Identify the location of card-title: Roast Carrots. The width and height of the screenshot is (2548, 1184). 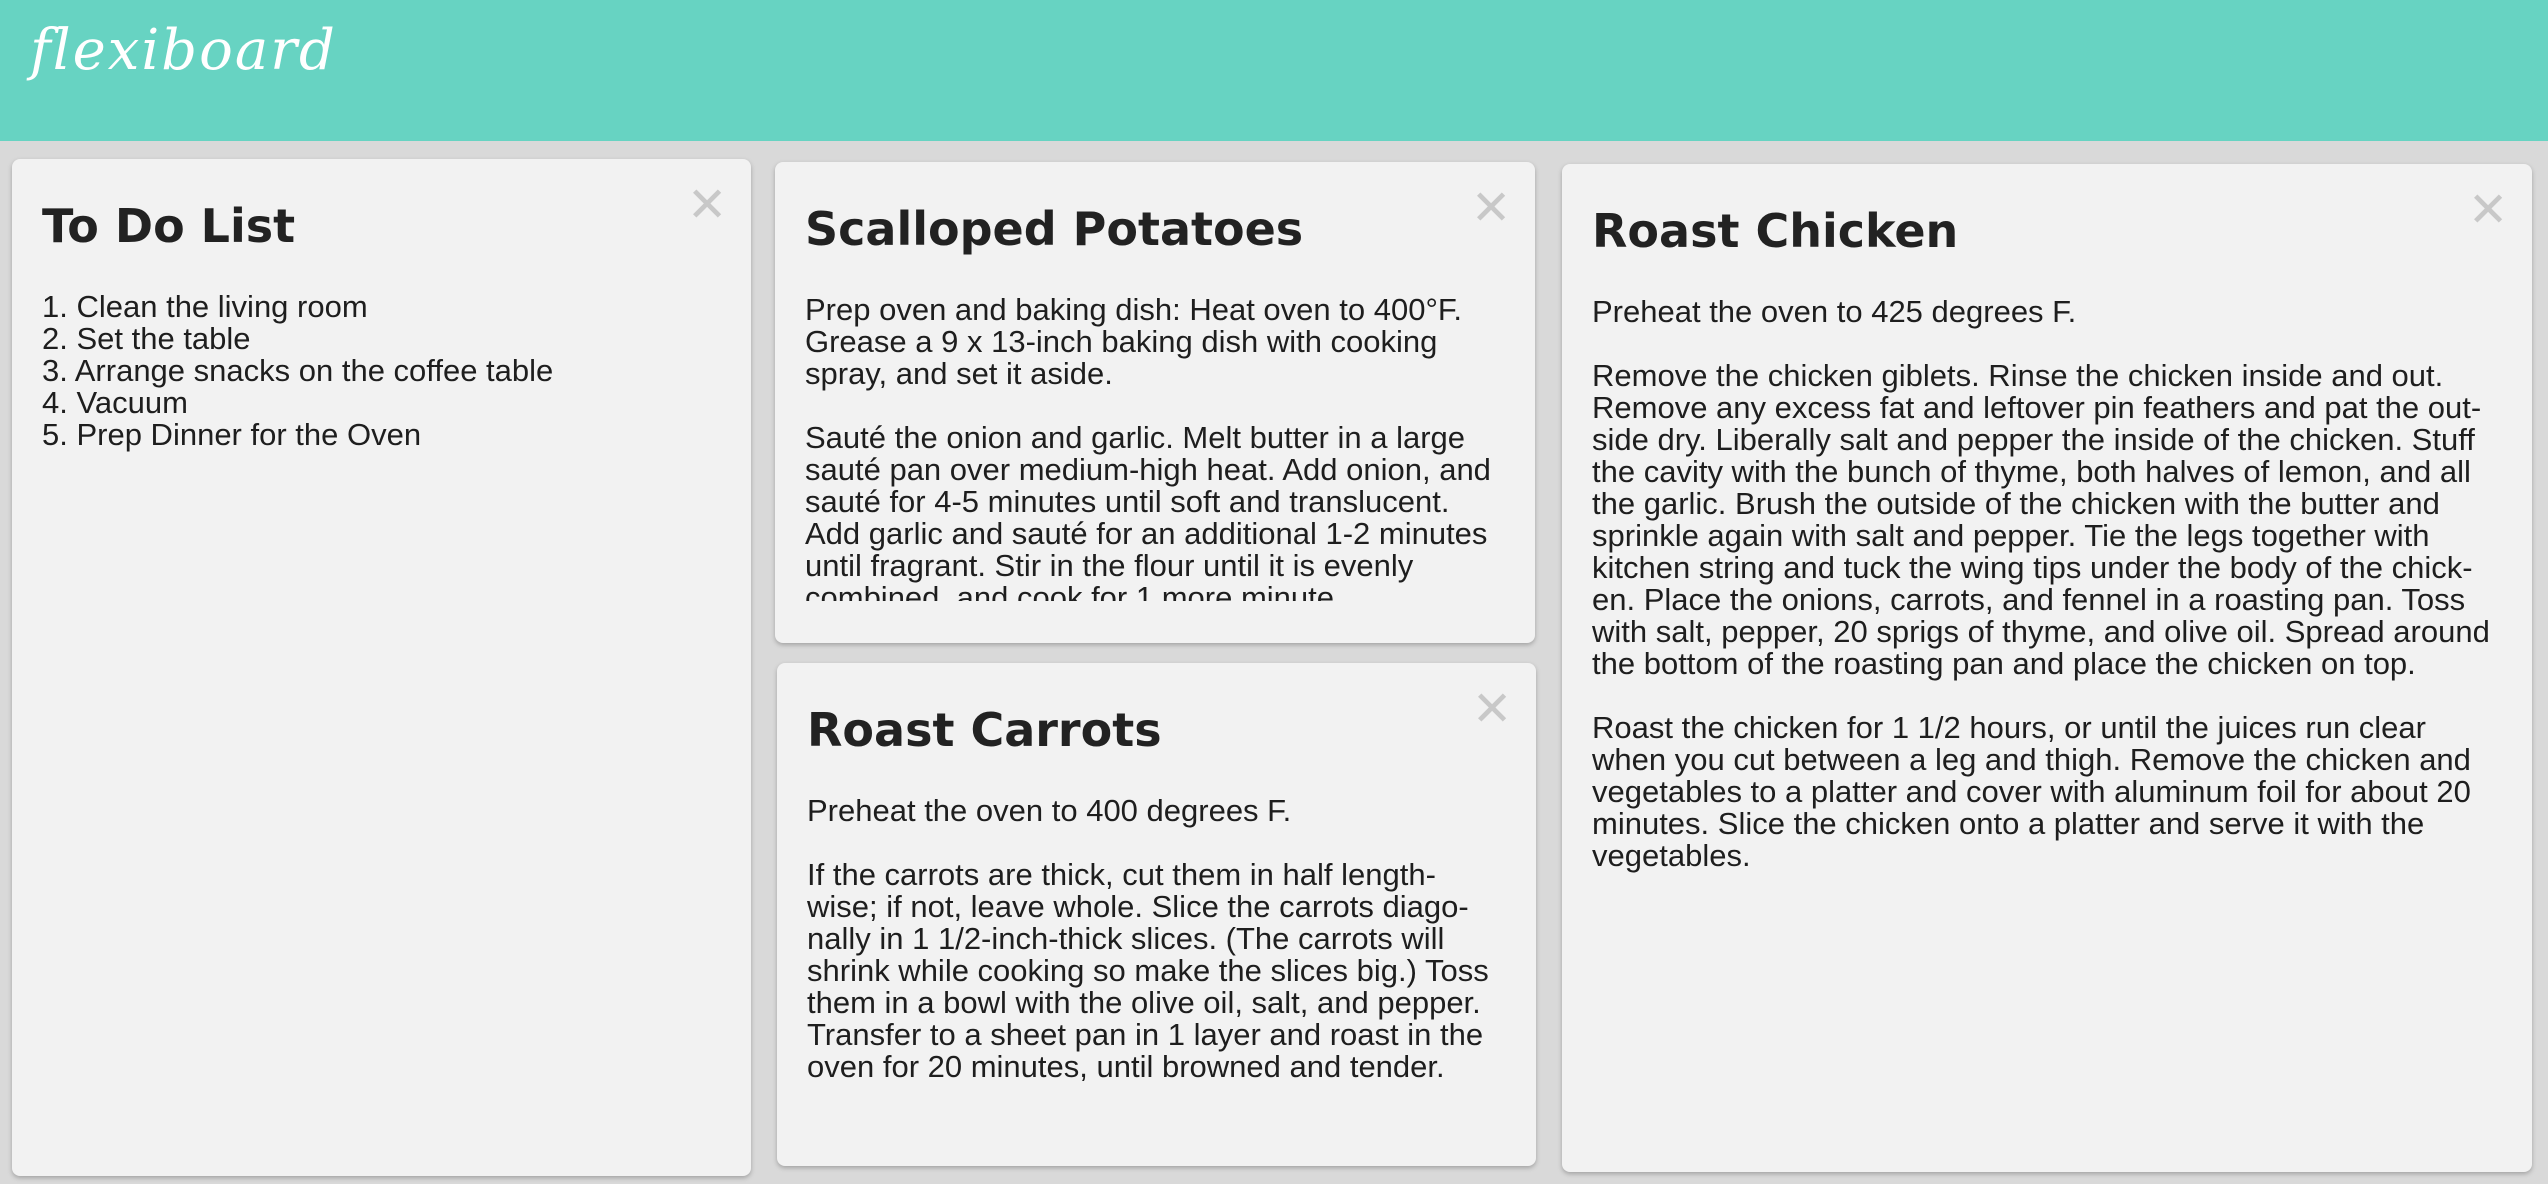
(984, 730).